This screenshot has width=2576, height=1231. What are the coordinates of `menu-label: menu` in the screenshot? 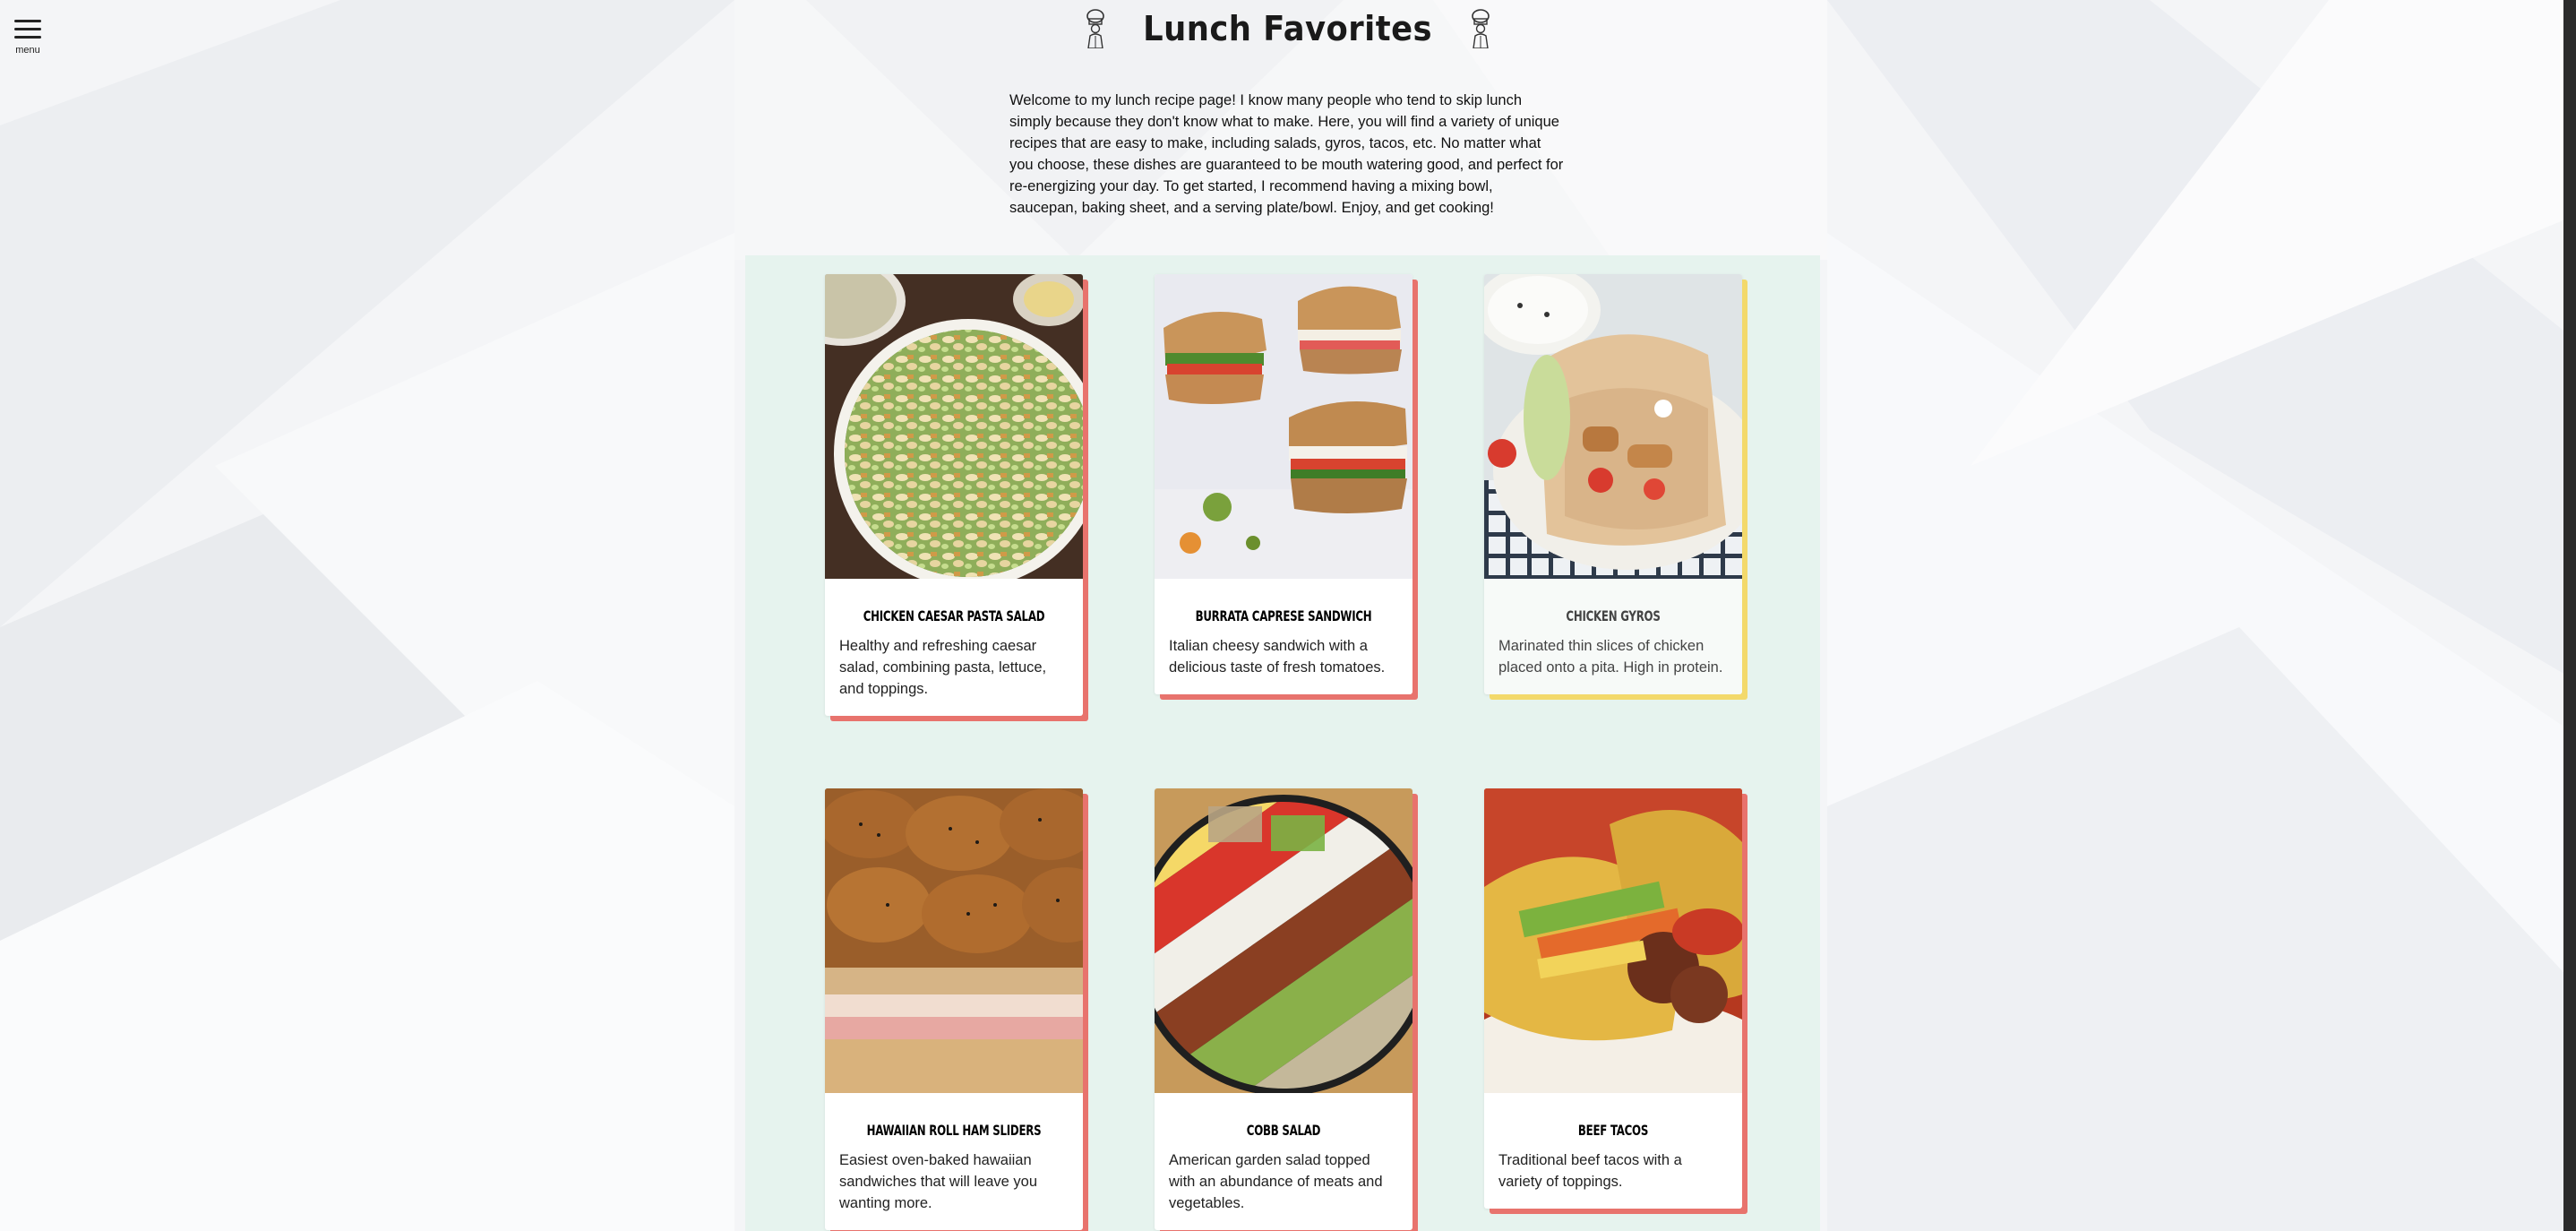 It's located at (27, 50).